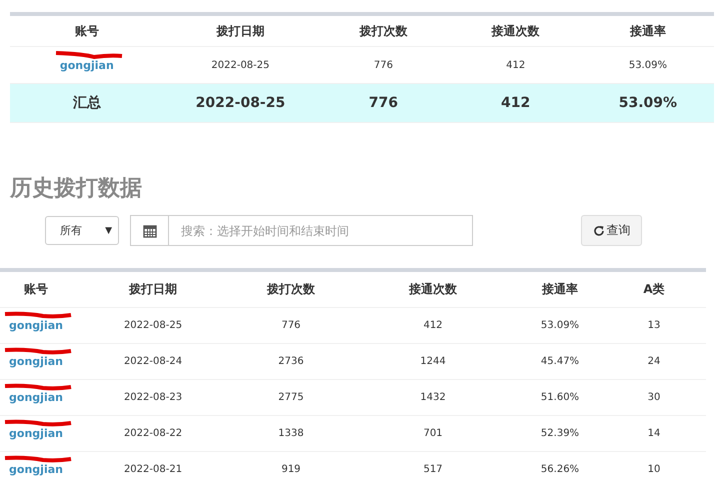 The height and width of the screenshot is (483, 718). What do you see at coordinates (153, 433) in the screenshot?
I see `table-cell: 2022-08-22` at bounding box center [153, 433].